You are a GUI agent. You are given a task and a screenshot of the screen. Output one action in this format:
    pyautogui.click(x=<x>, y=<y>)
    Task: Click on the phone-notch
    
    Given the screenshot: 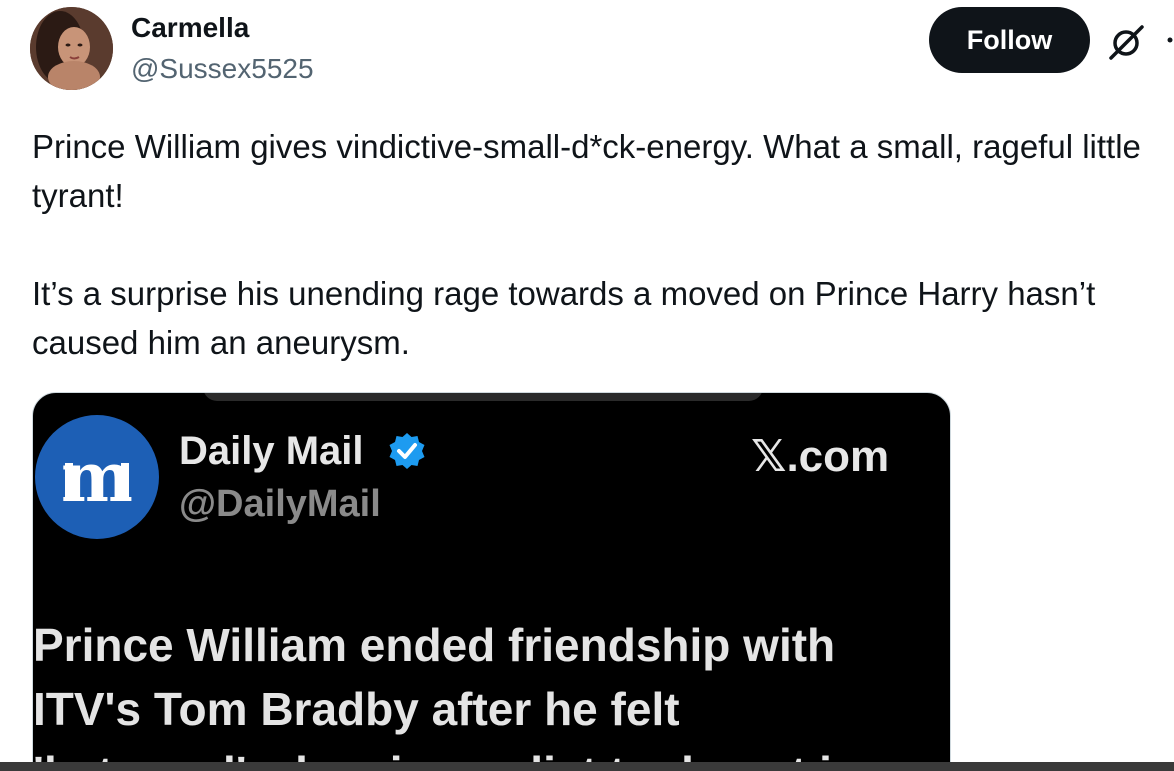 What is the action you would take?
    pyautogui.click(x=483, y=397)
    